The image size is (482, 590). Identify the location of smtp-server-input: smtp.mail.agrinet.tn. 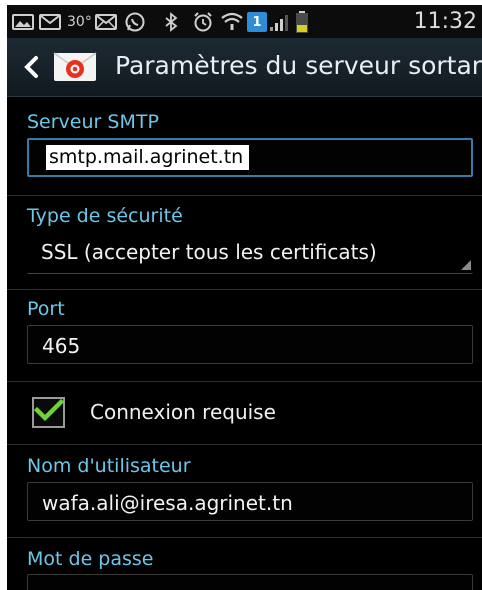
(250, 157).